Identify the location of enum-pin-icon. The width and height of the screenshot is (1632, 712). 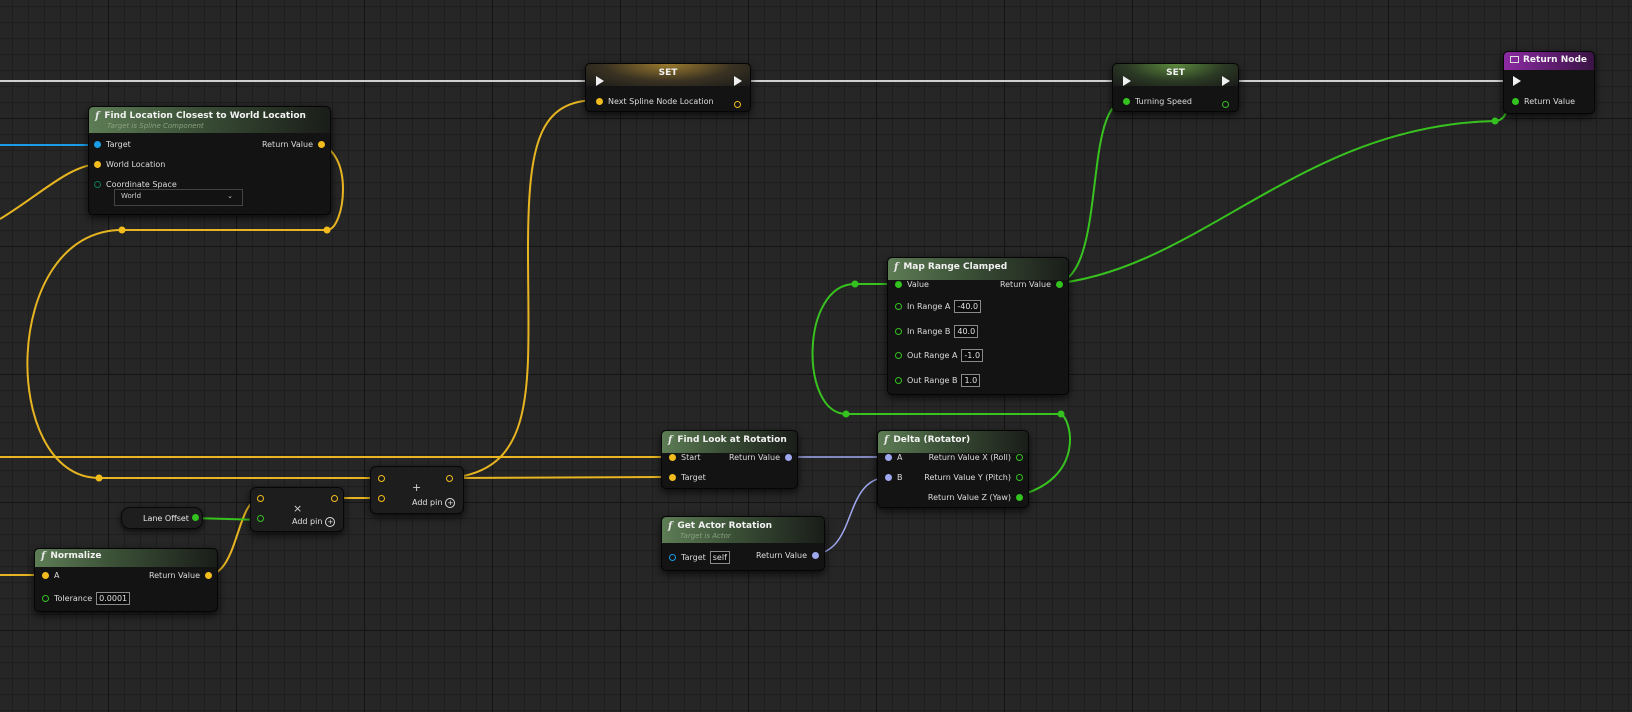
(97, 184).